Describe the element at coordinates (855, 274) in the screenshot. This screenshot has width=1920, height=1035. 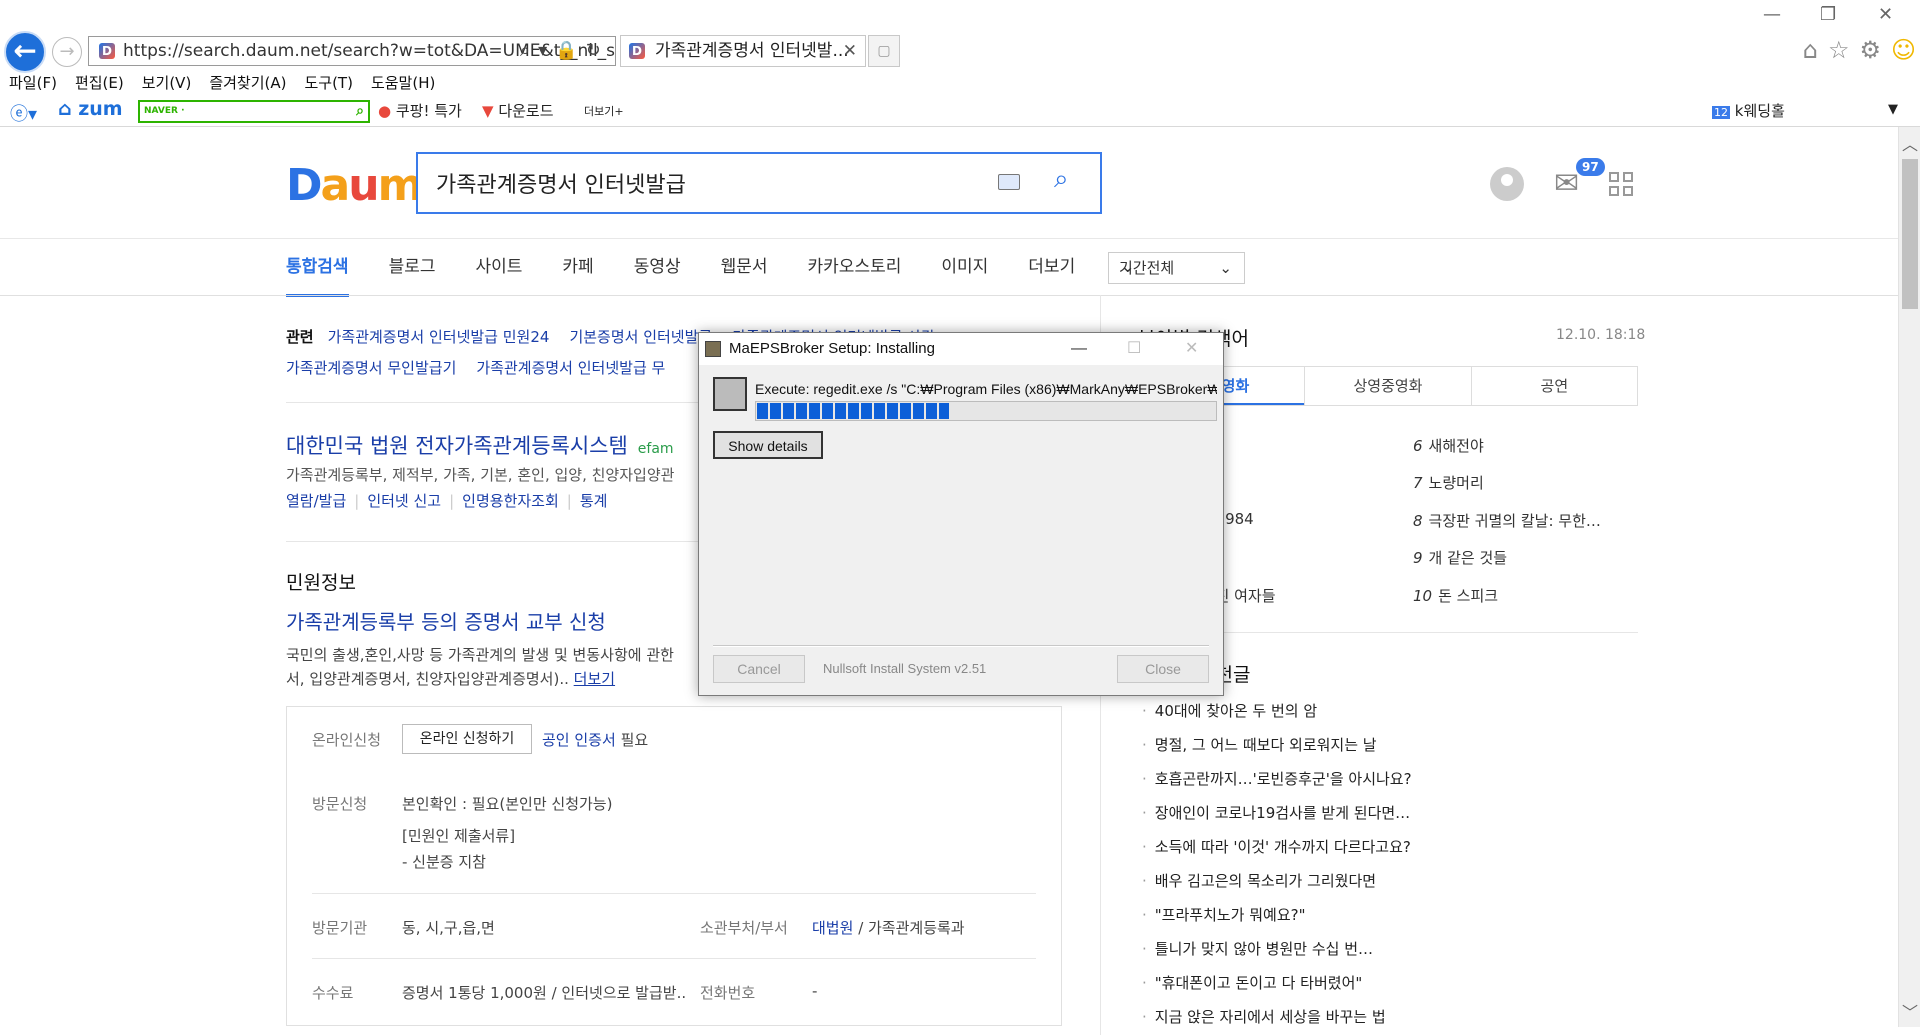
I see `tab-kakaostory: 카카오스토리` at that location.